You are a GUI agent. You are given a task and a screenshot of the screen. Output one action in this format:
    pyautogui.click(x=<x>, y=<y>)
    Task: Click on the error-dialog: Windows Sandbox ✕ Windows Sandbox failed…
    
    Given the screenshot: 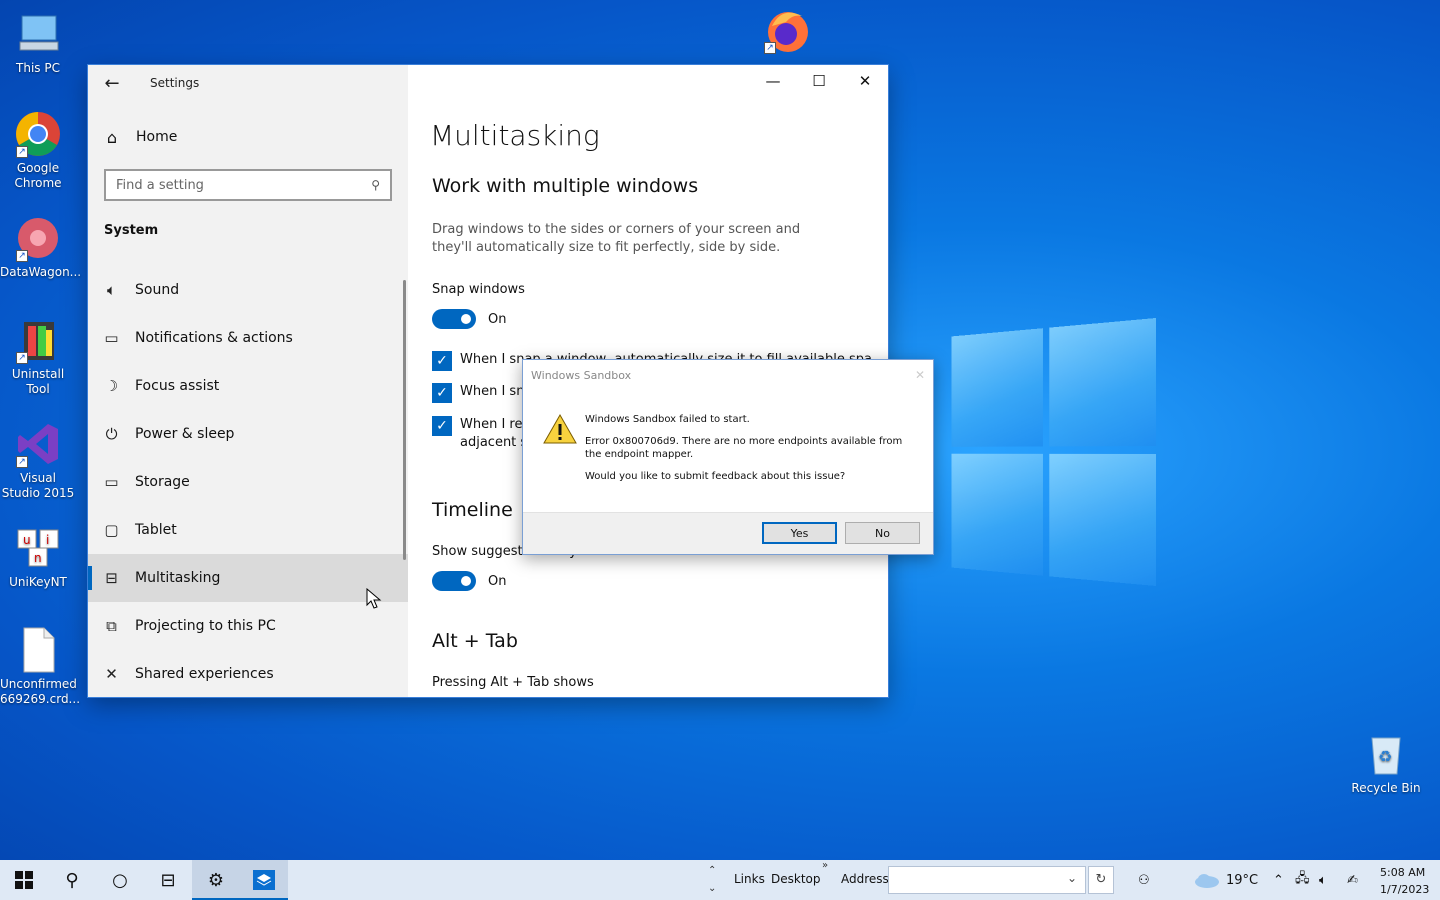 What is the action you would take?
    pyautogui.click(x=728, y=457)
    